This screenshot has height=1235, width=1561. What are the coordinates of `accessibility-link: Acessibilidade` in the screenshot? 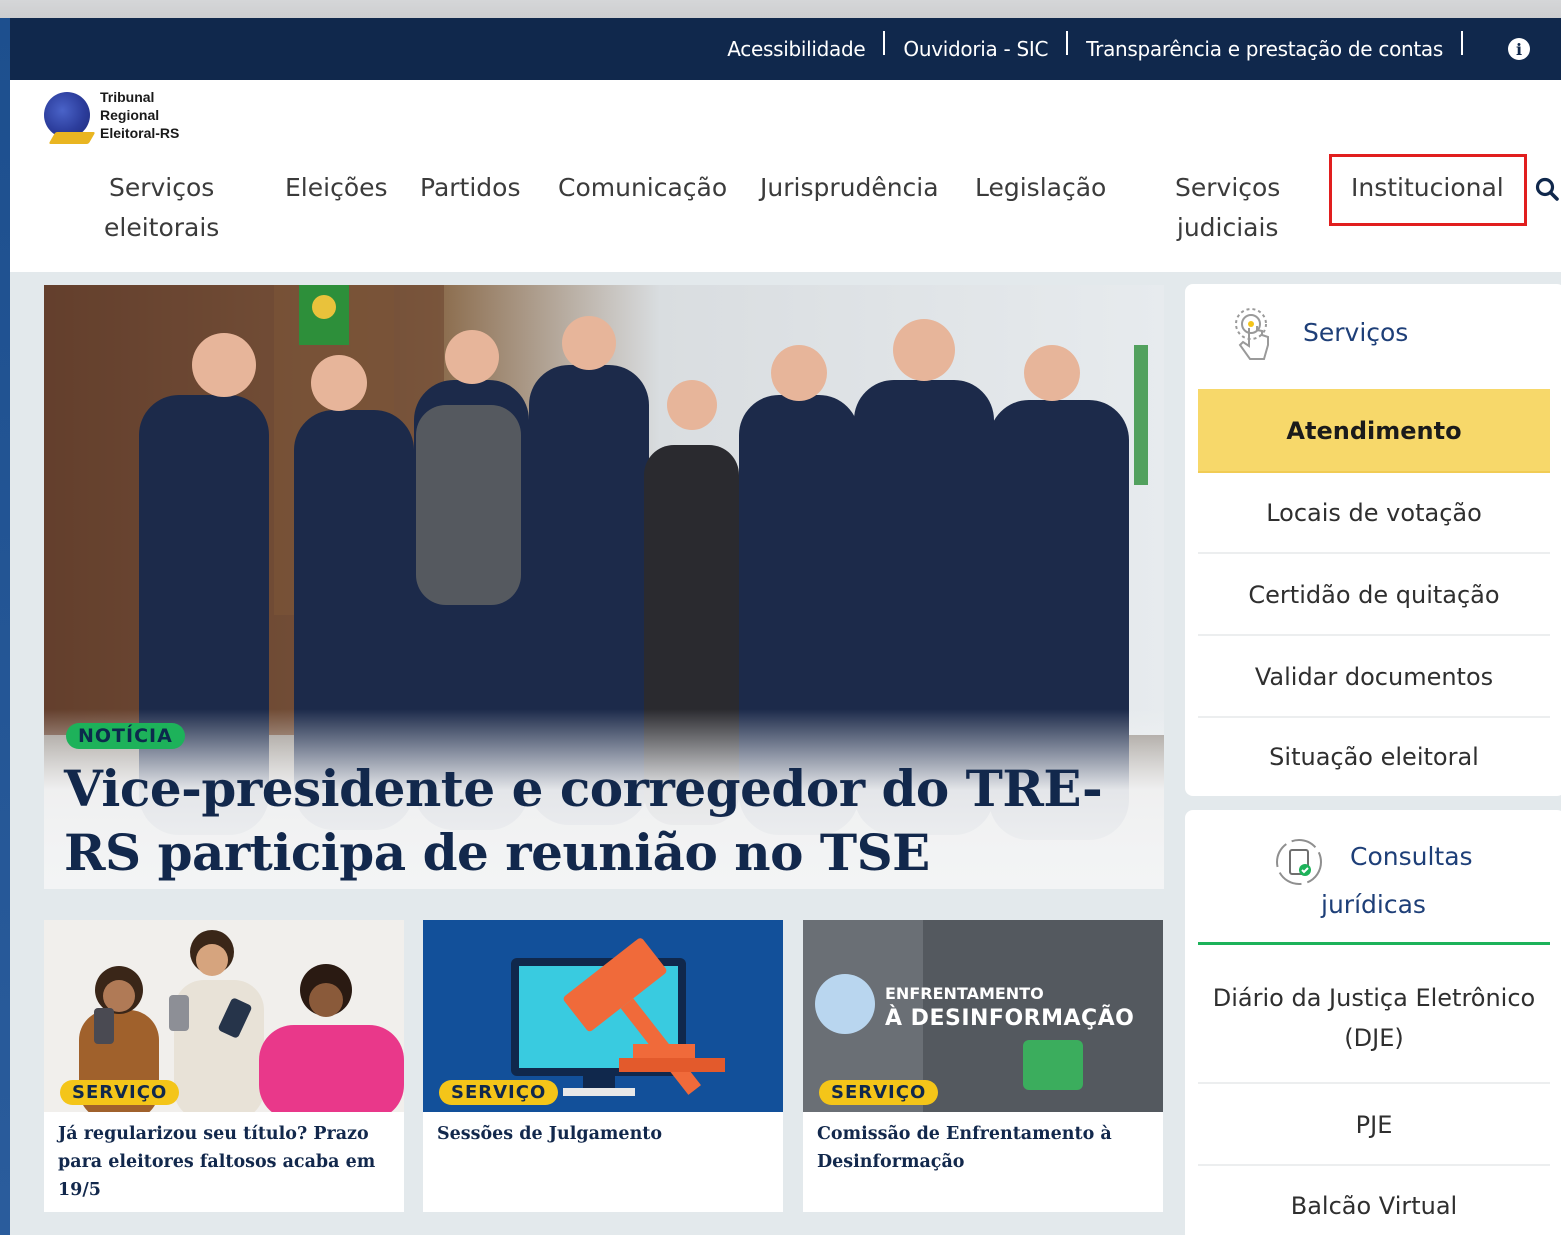 It's located at (796, 49).